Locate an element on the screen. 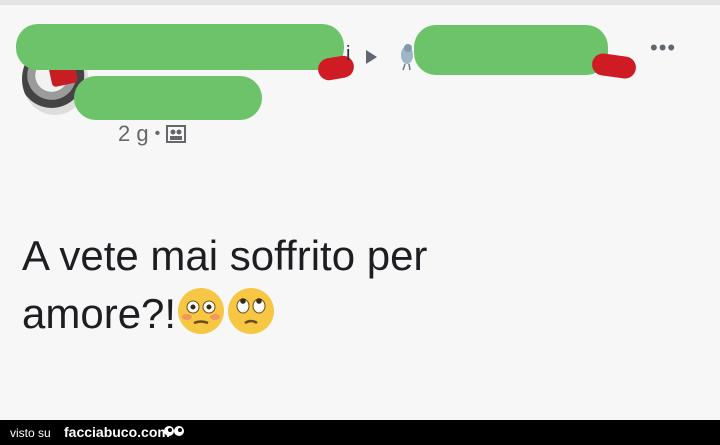  post-meta: 2 g • is located at coordinates (152, 134).